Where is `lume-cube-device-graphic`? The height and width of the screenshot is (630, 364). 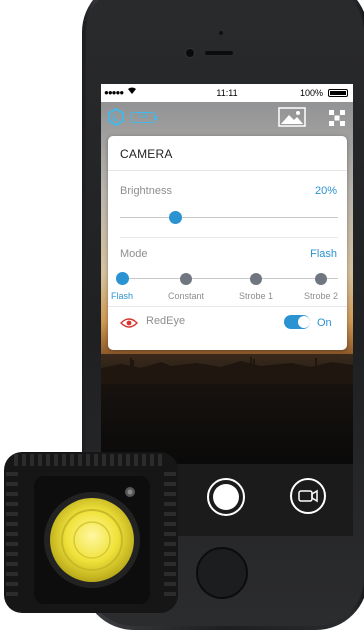 lume-cube-device-graphic is located at coordinates (91, 532).